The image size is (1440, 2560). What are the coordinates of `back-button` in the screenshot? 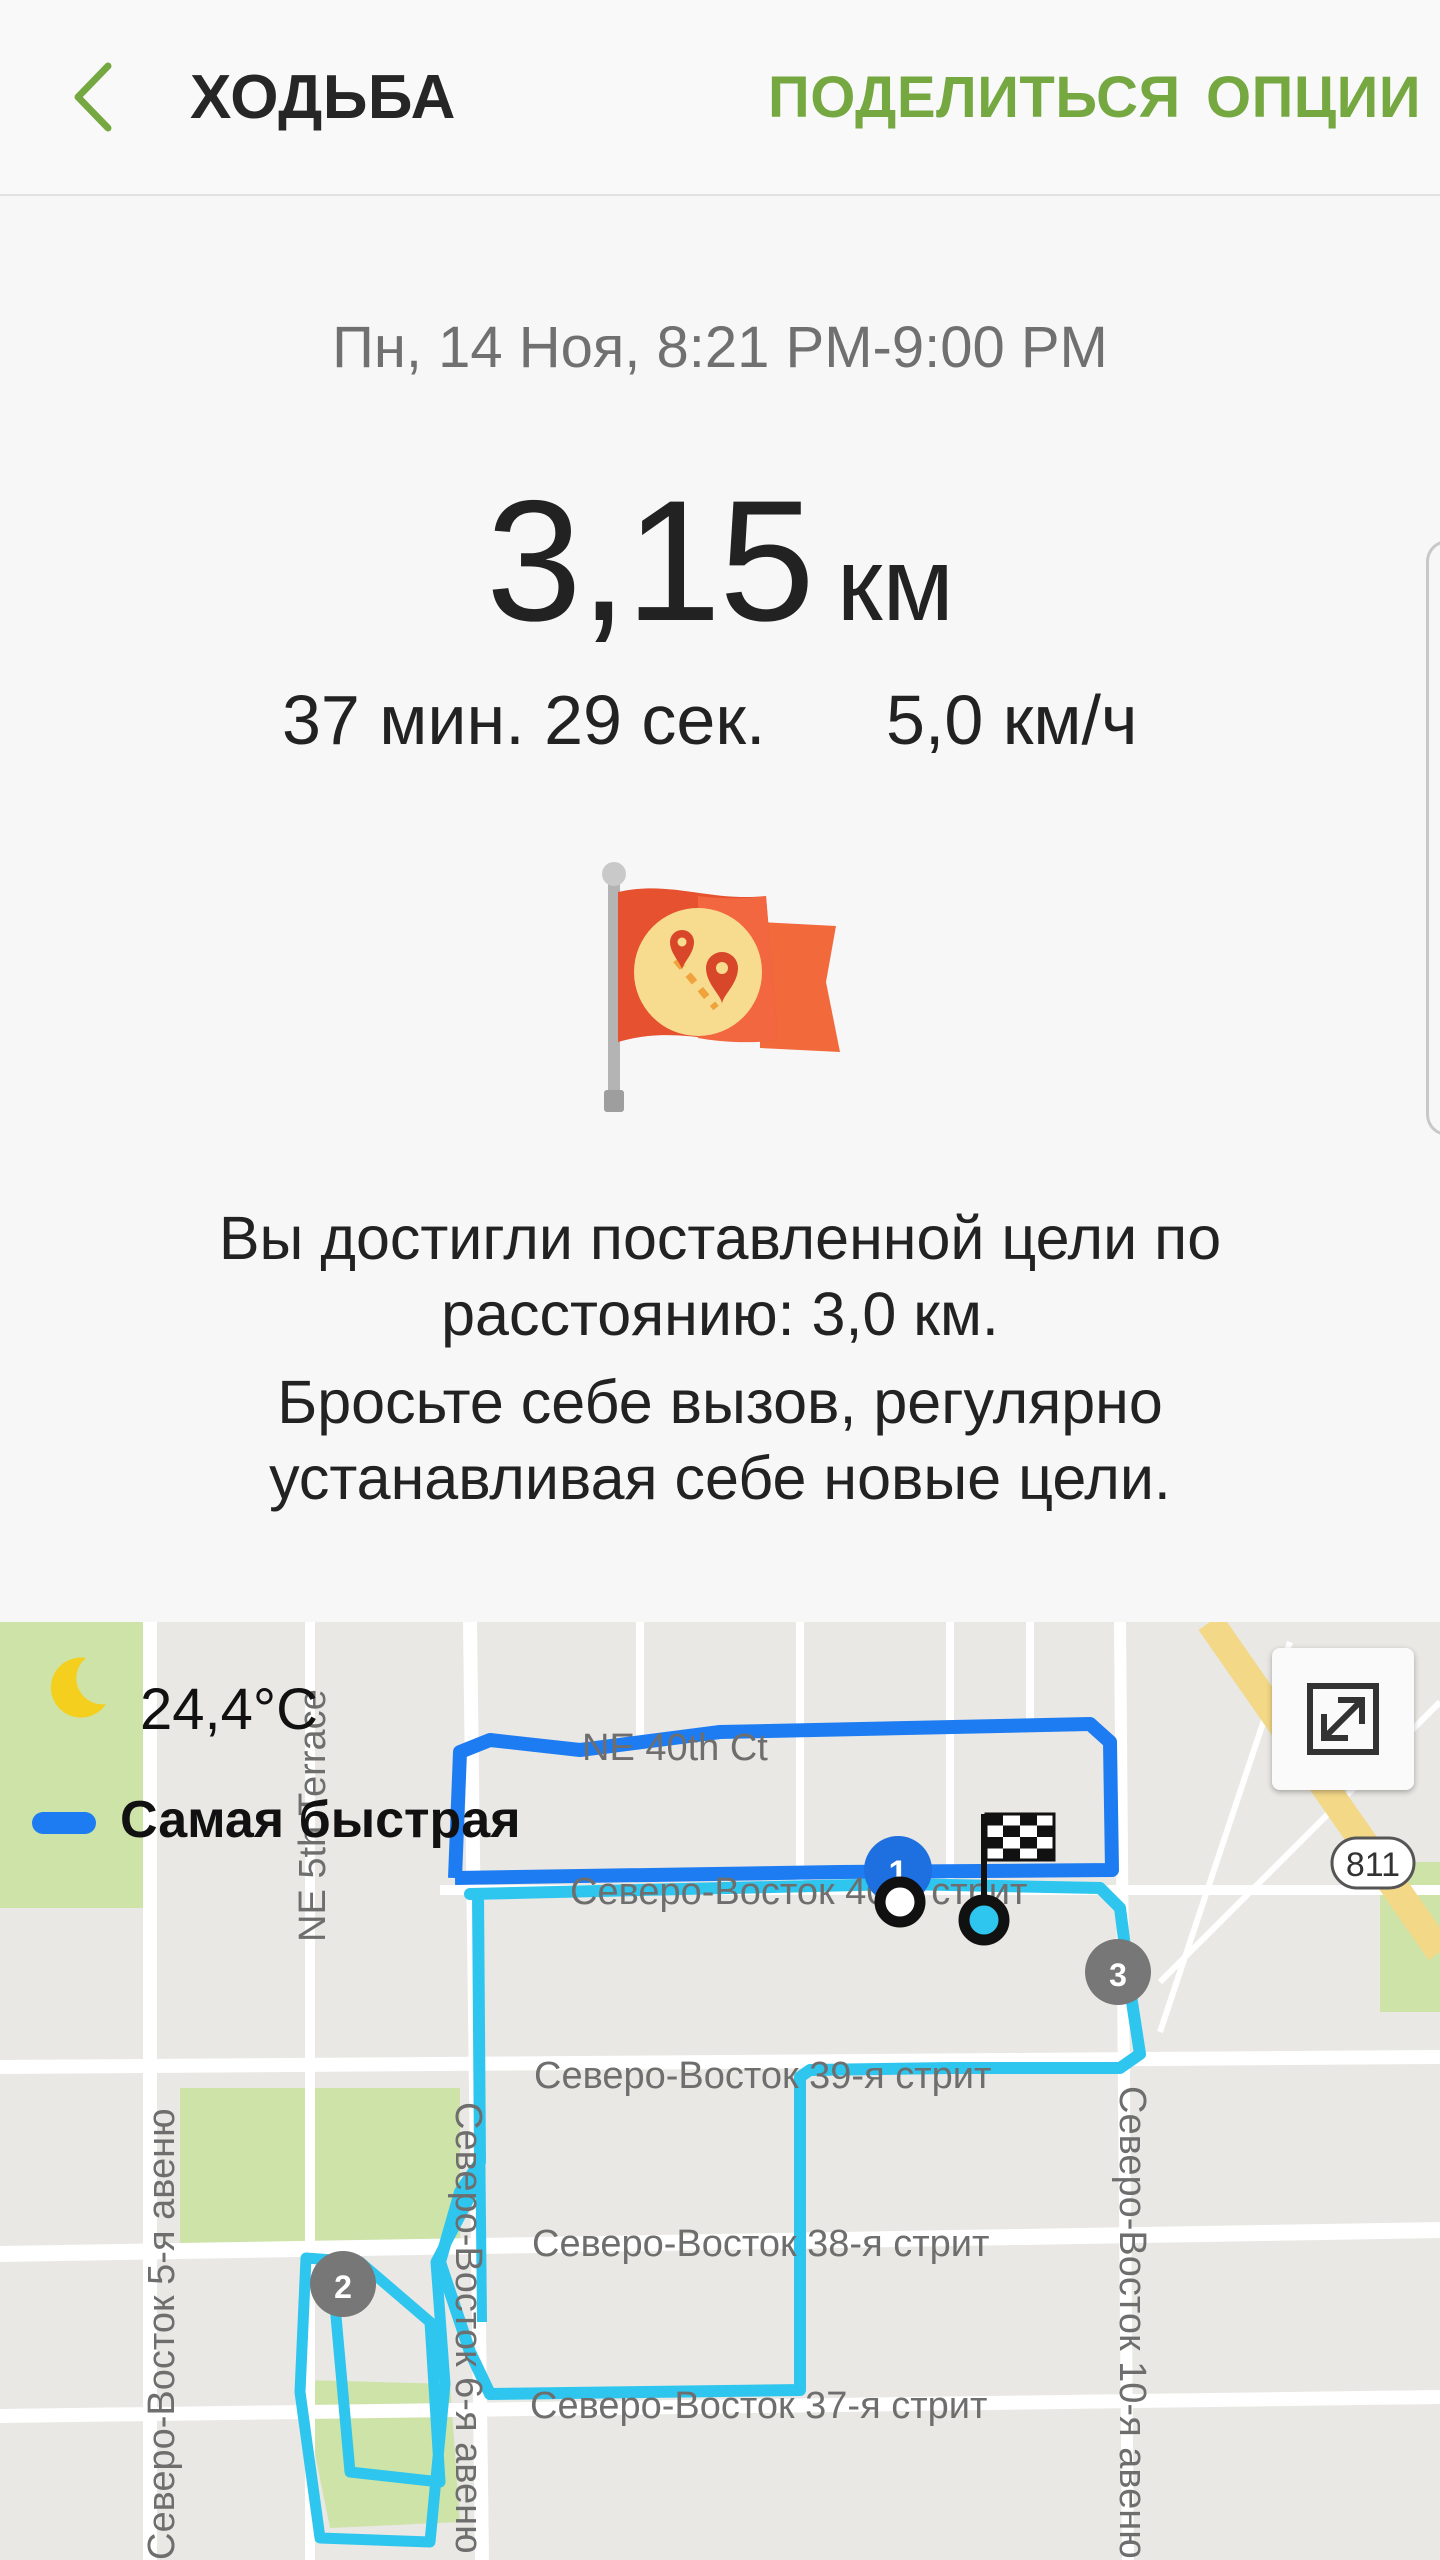 It's located at (96, 97).